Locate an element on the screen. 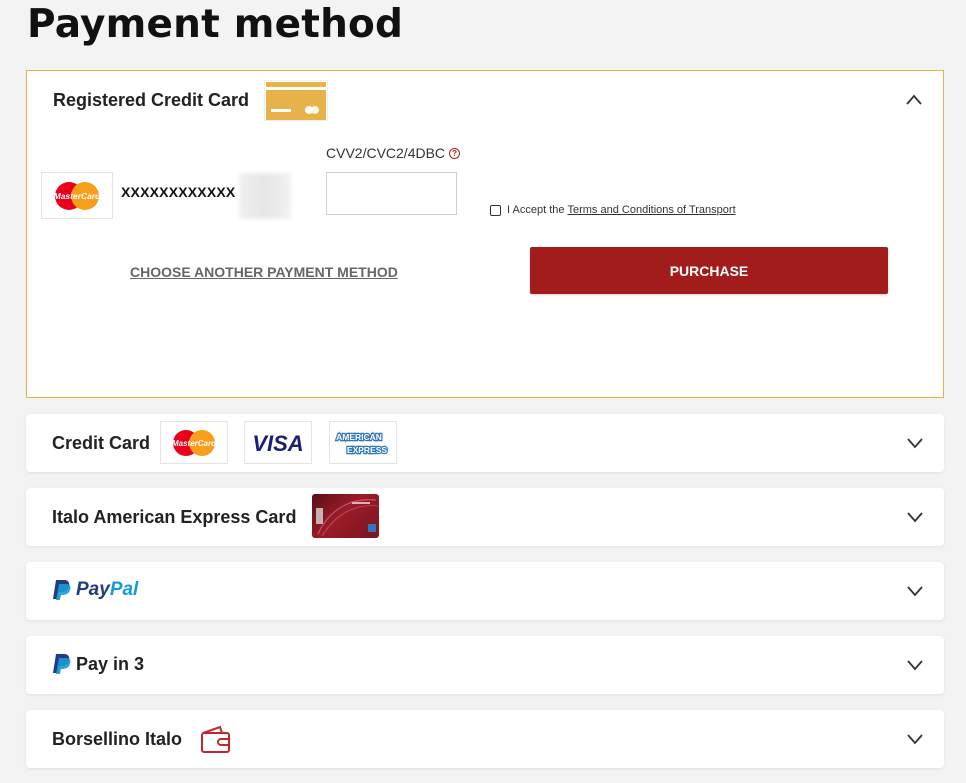  borsellino-italo-panel: Borsellino Italo is located at coordinates (485, 739).